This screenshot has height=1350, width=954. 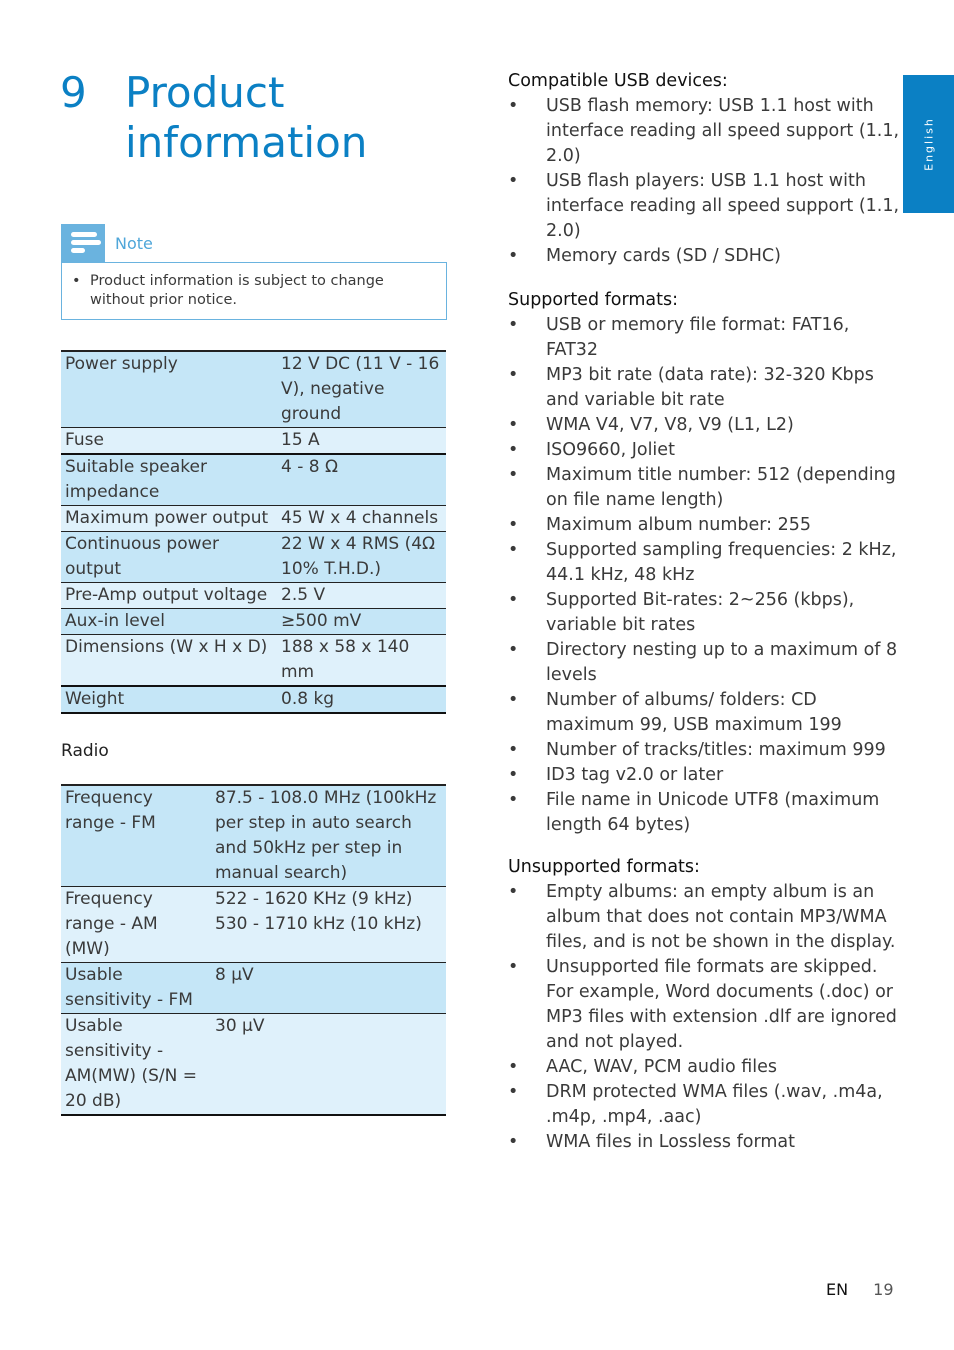 What do you see at coordinates (663, 256) in the screenshot?
I see `list-item-text: Memory cards (SD / SDHC)` at bounding box center [663, 256].